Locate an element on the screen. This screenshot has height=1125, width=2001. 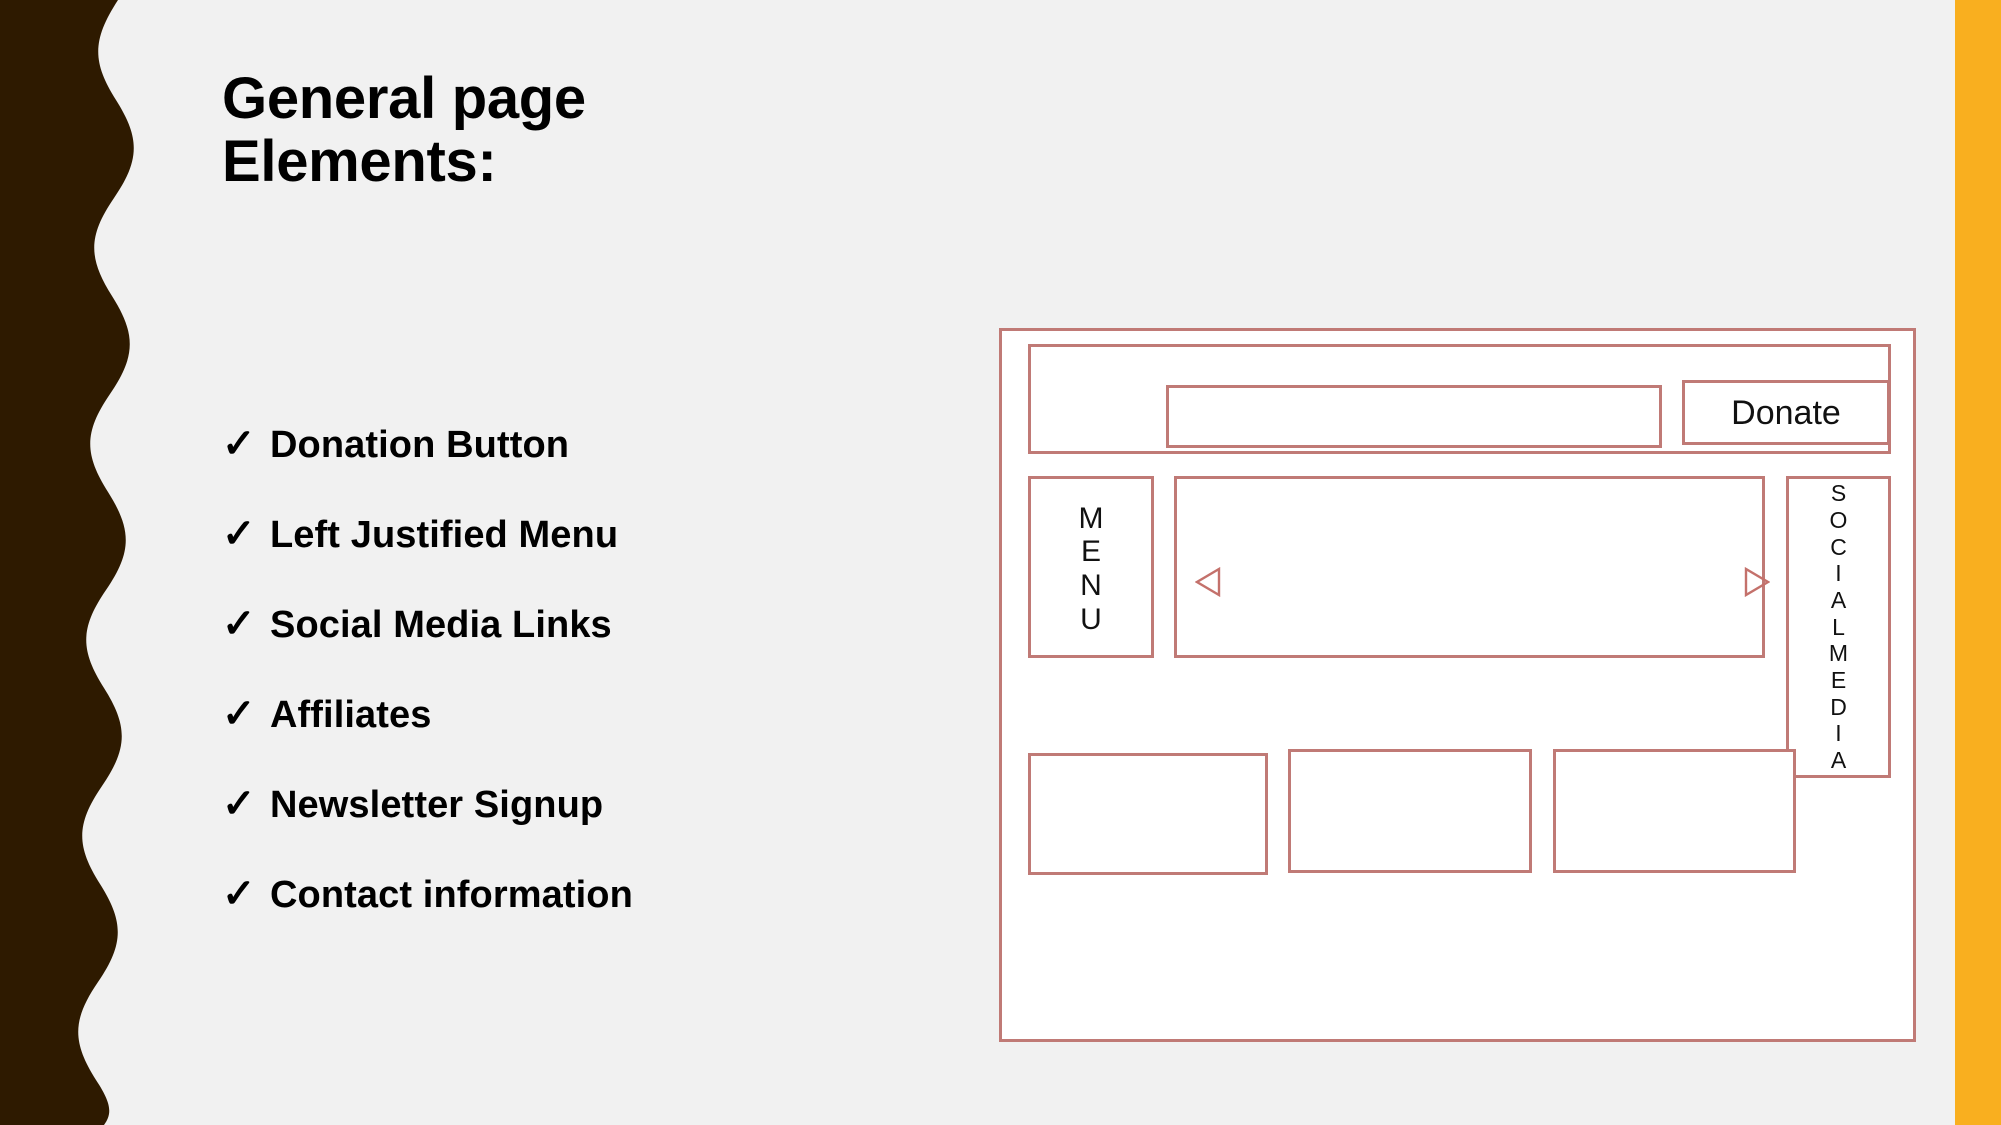
page-title-line-2: Elements: is located at coordinates (359, 161).